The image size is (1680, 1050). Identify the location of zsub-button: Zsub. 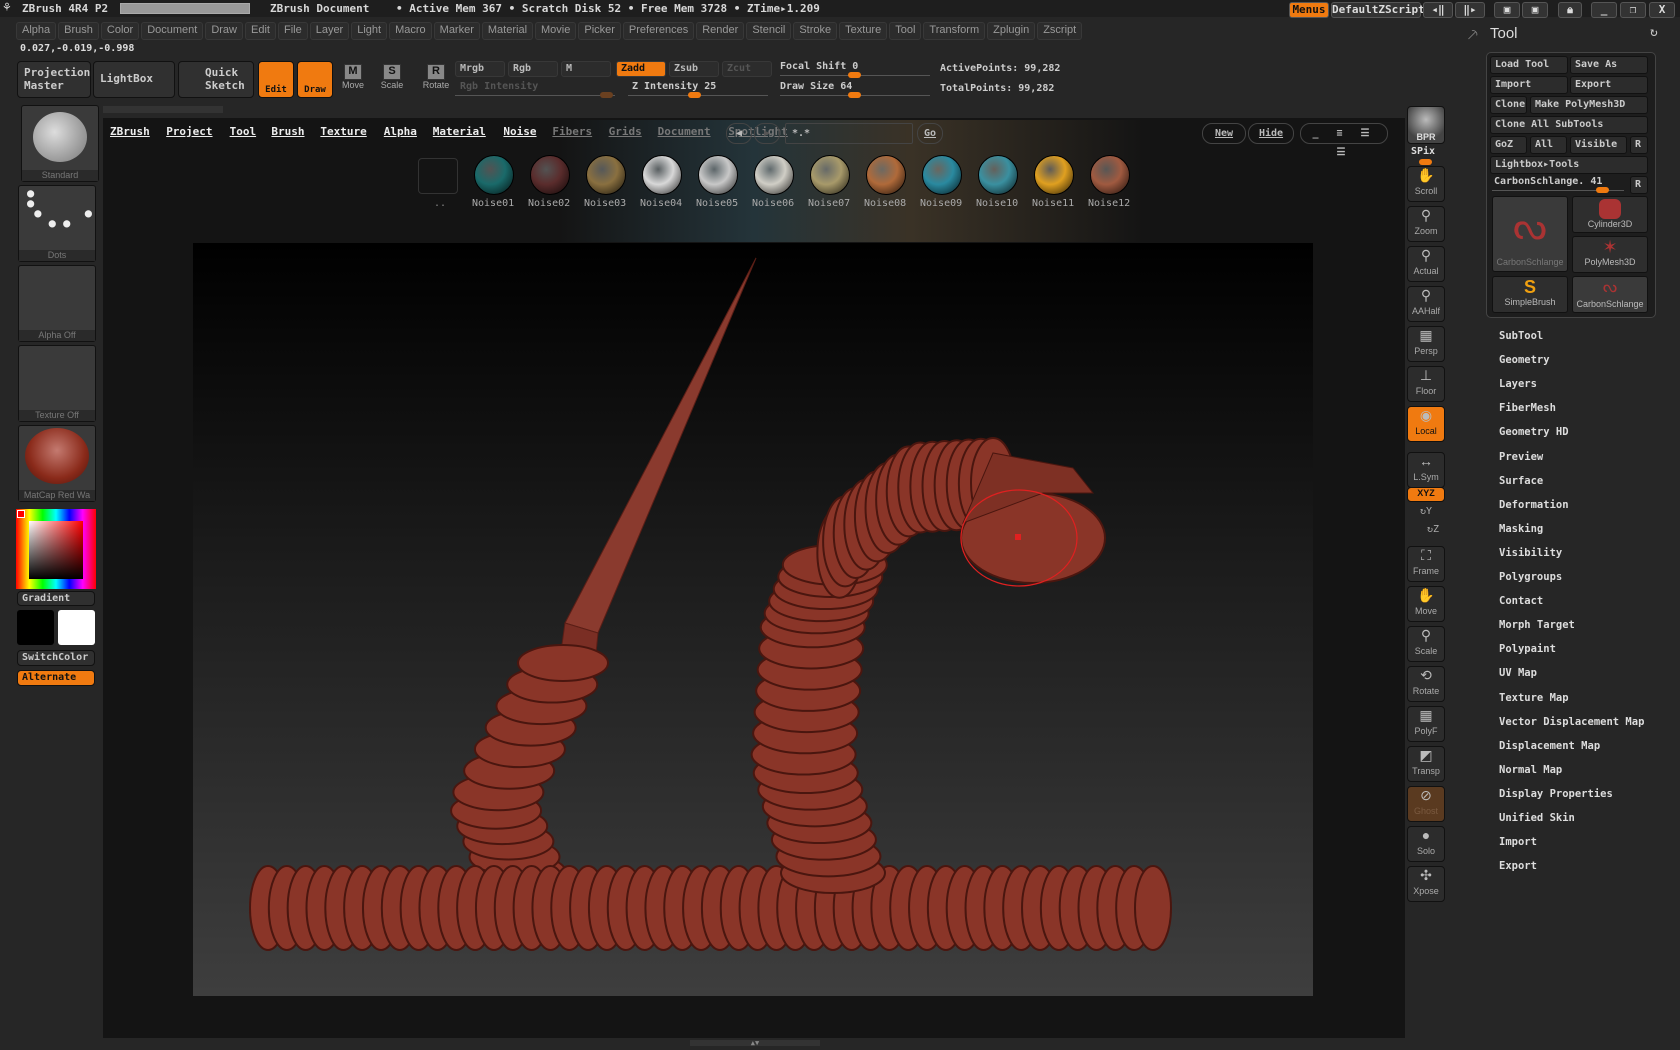
(694, 69).